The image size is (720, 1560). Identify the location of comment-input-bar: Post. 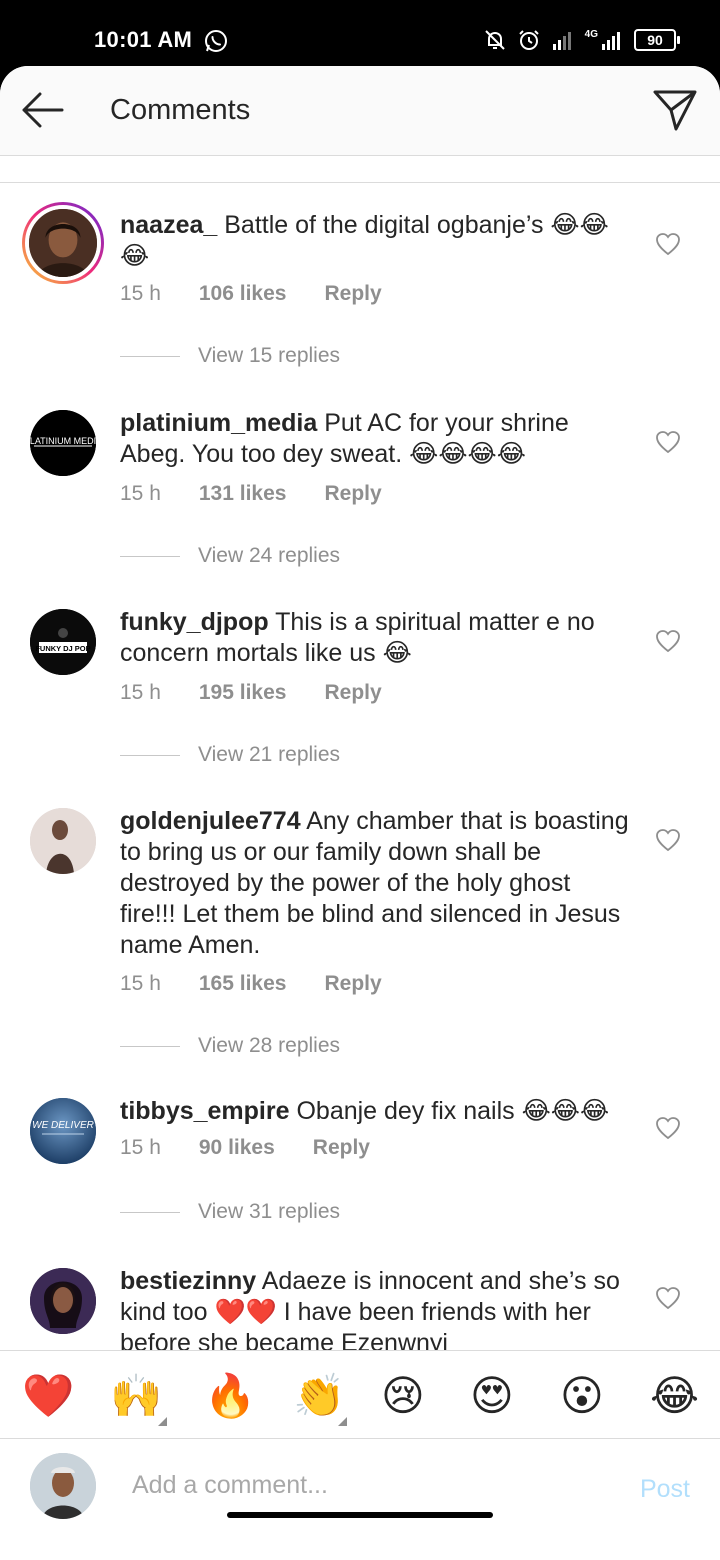
(360, 1499).